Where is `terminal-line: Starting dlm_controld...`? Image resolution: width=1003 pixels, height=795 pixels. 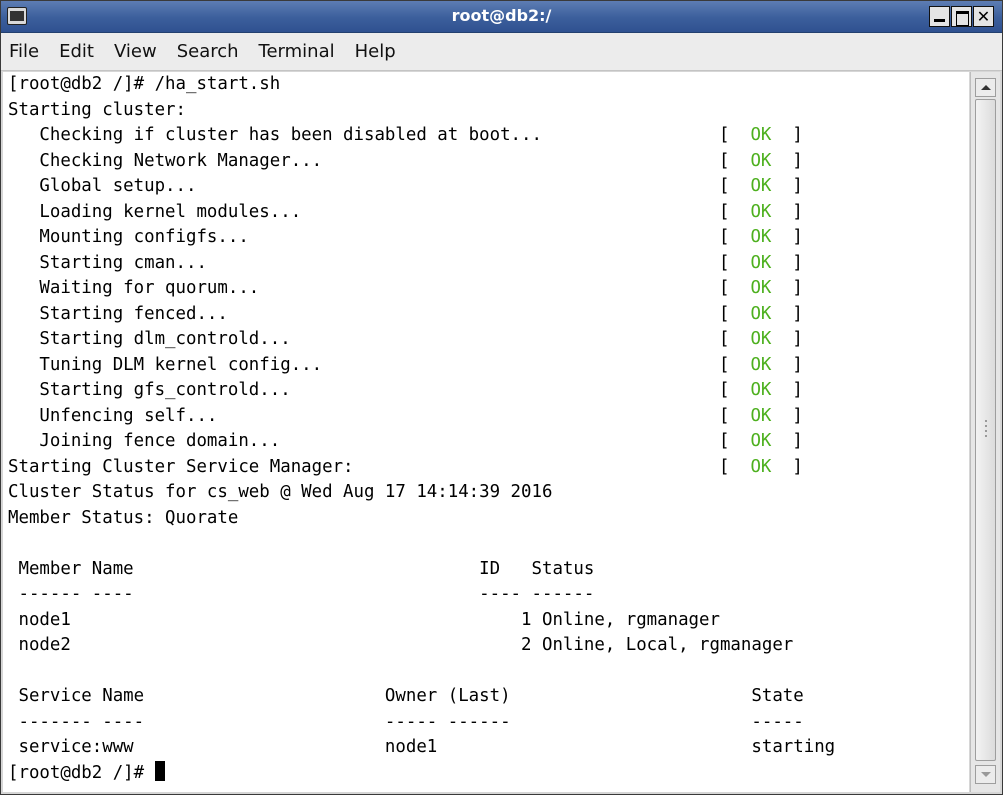 terminal-line: Starting dlm_controld... is located at coordinates (149, 339).